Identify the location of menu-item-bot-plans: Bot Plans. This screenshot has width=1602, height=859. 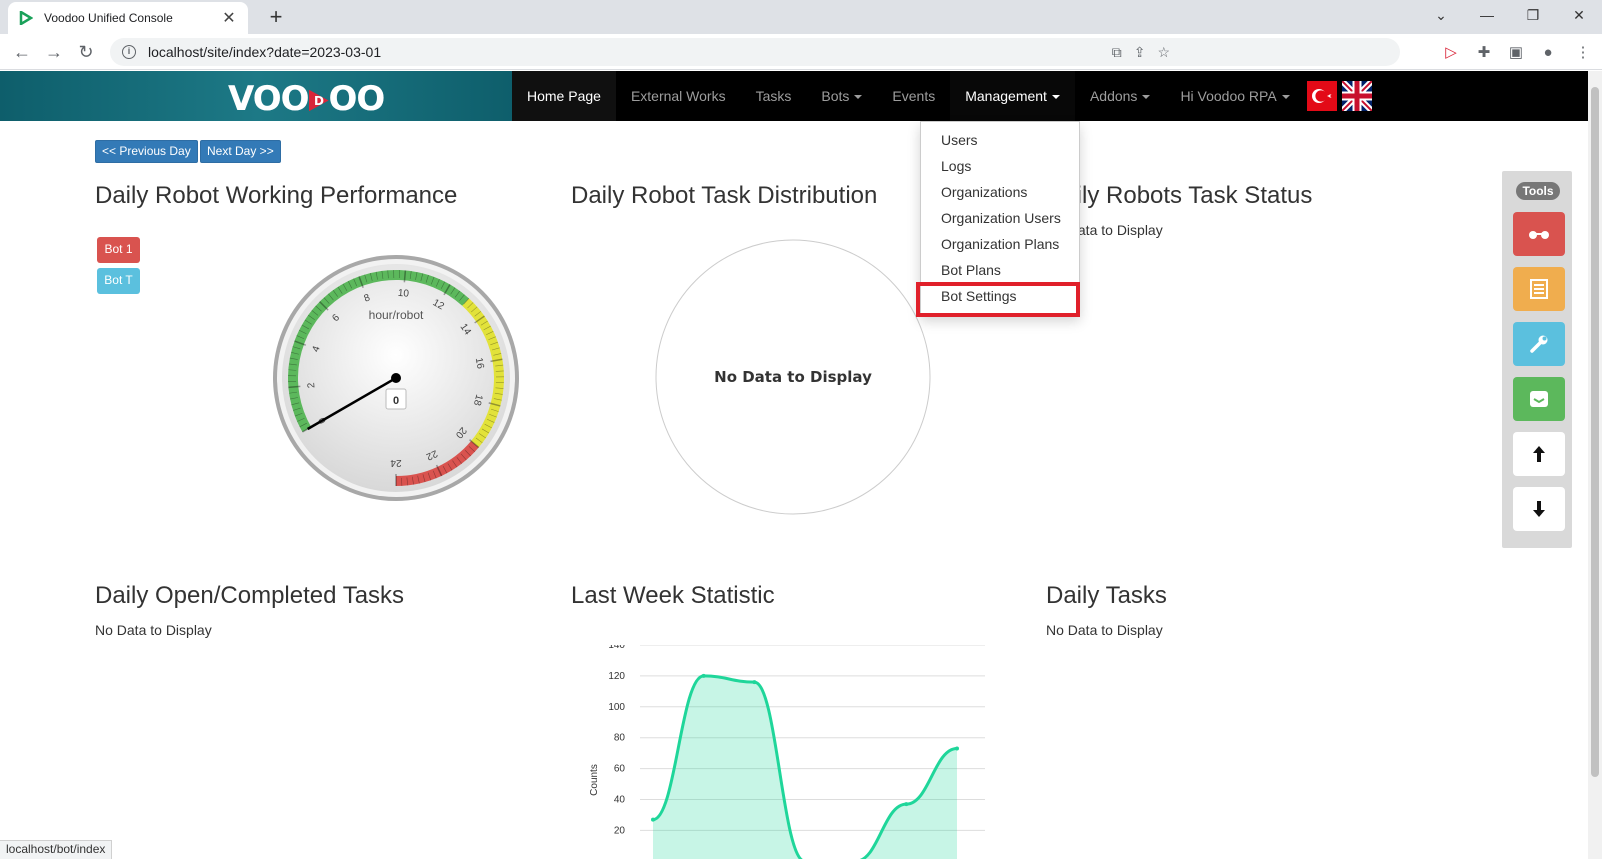
(1000, 270).